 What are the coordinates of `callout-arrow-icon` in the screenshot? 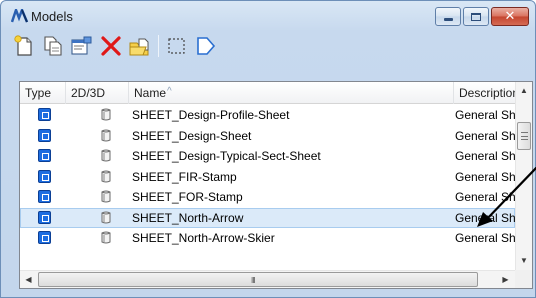 It's located at (506, 197).